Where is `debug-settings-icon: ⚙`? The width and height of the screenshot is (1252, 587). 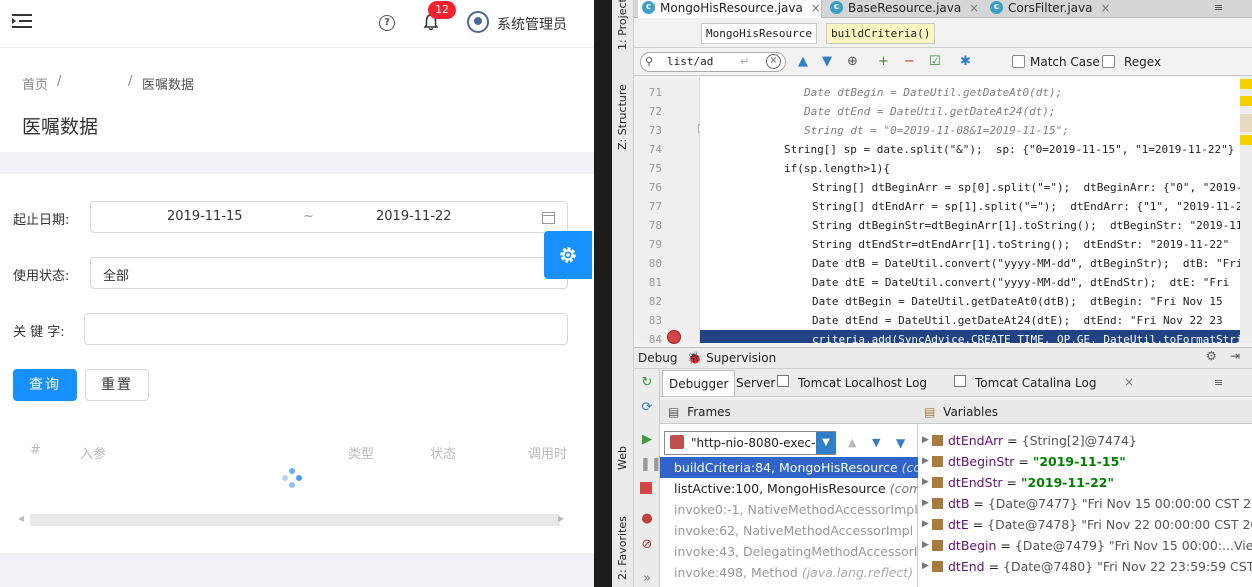
debug-settings-icon: ⚙ is located at coordinates (1211, 356).